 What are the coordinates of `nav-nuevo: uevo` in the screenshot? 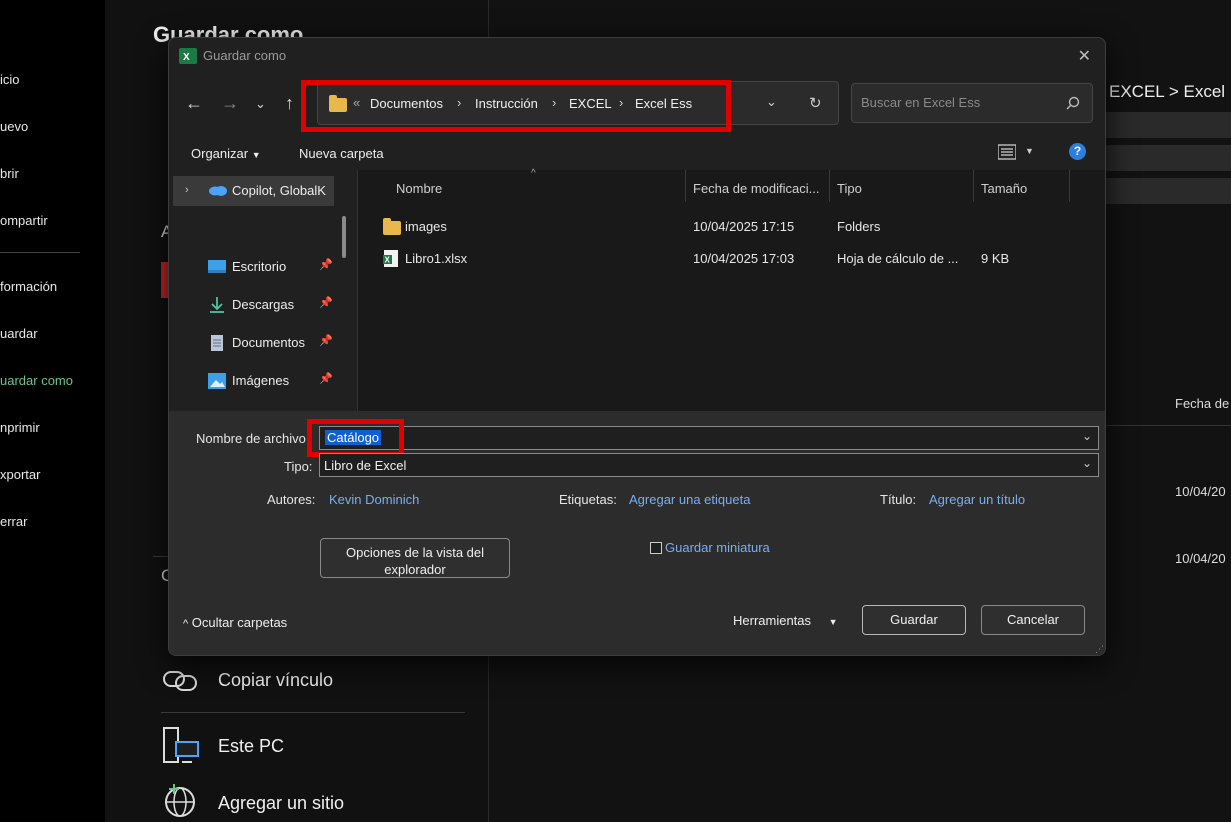 It's located at (14, 126).